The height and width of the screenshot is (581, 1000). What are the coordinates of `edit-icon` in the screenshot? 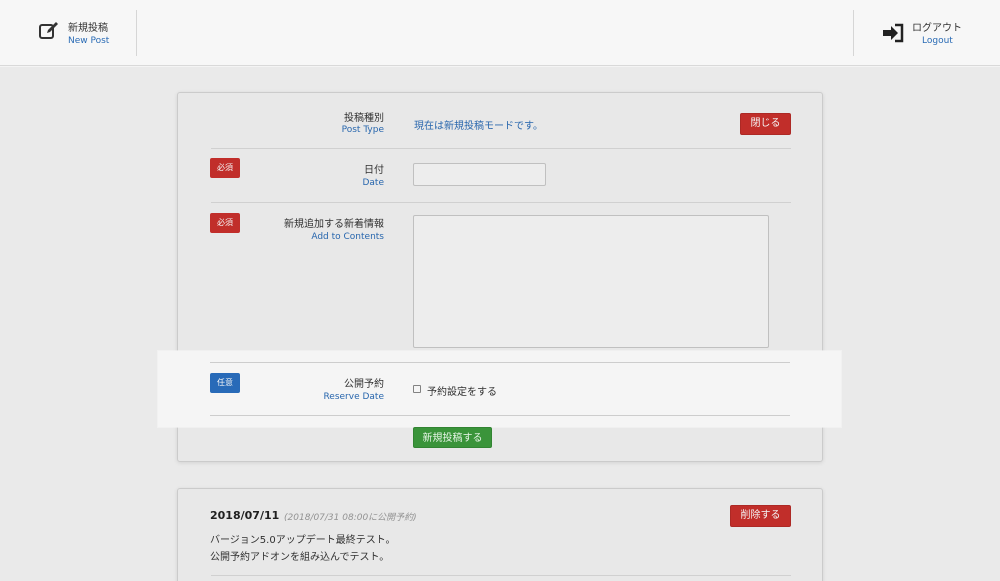 It's located at (48, 30).